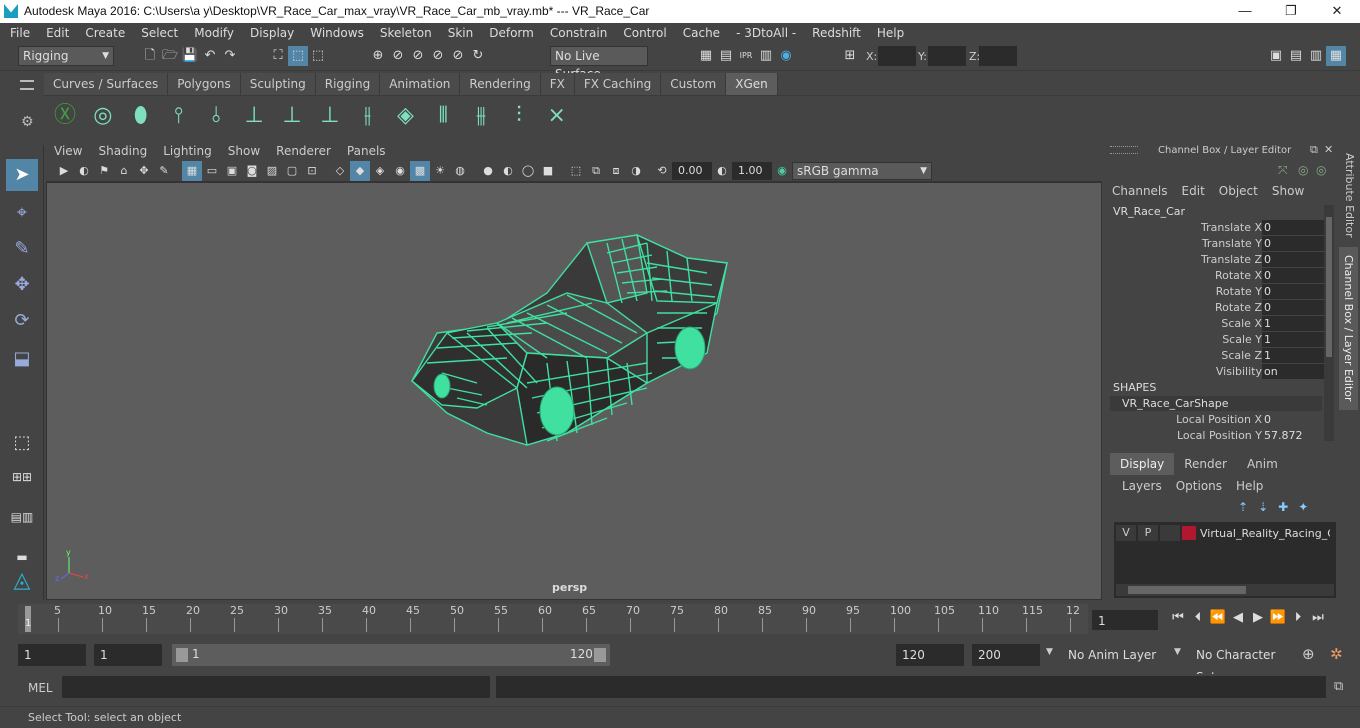 Image resolution: width=1360 pixels, height=728 pixels. Describe the element at coordinates (1308, 654) in the screenshot. I see `auto-key-icon: ⊕` at that location.